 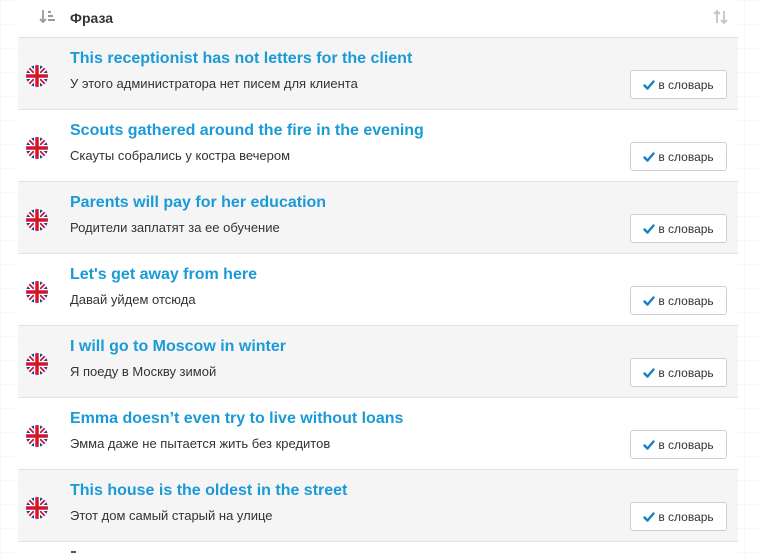 What do you see at coordinates (175, 227) in the screenshot?
I see `phrase-translation: Родители заплатят за ее обучение` at bounding box center [175, 227].